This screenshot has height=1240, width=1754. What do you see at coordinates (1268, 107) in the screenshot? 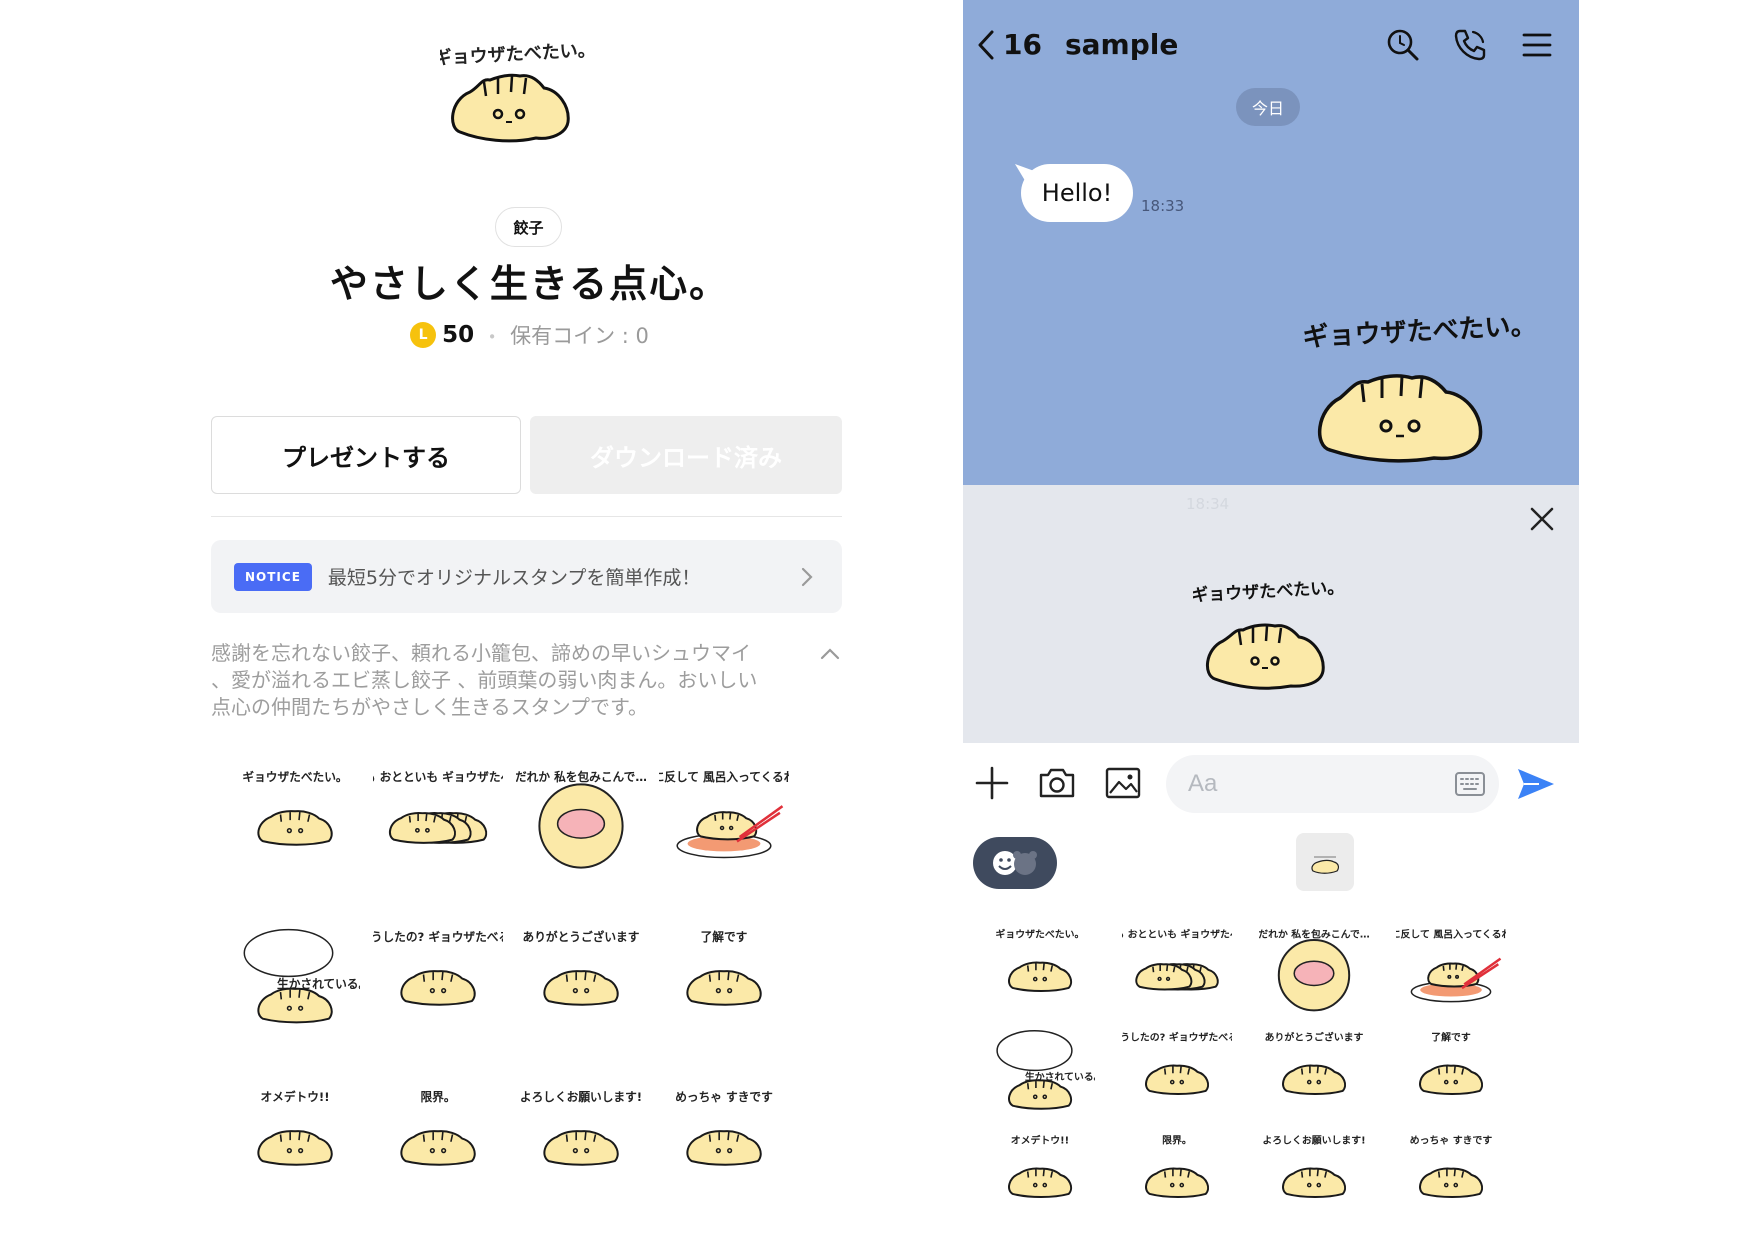
I see `date-separator: 今日` at bounding box center [1268, 107].